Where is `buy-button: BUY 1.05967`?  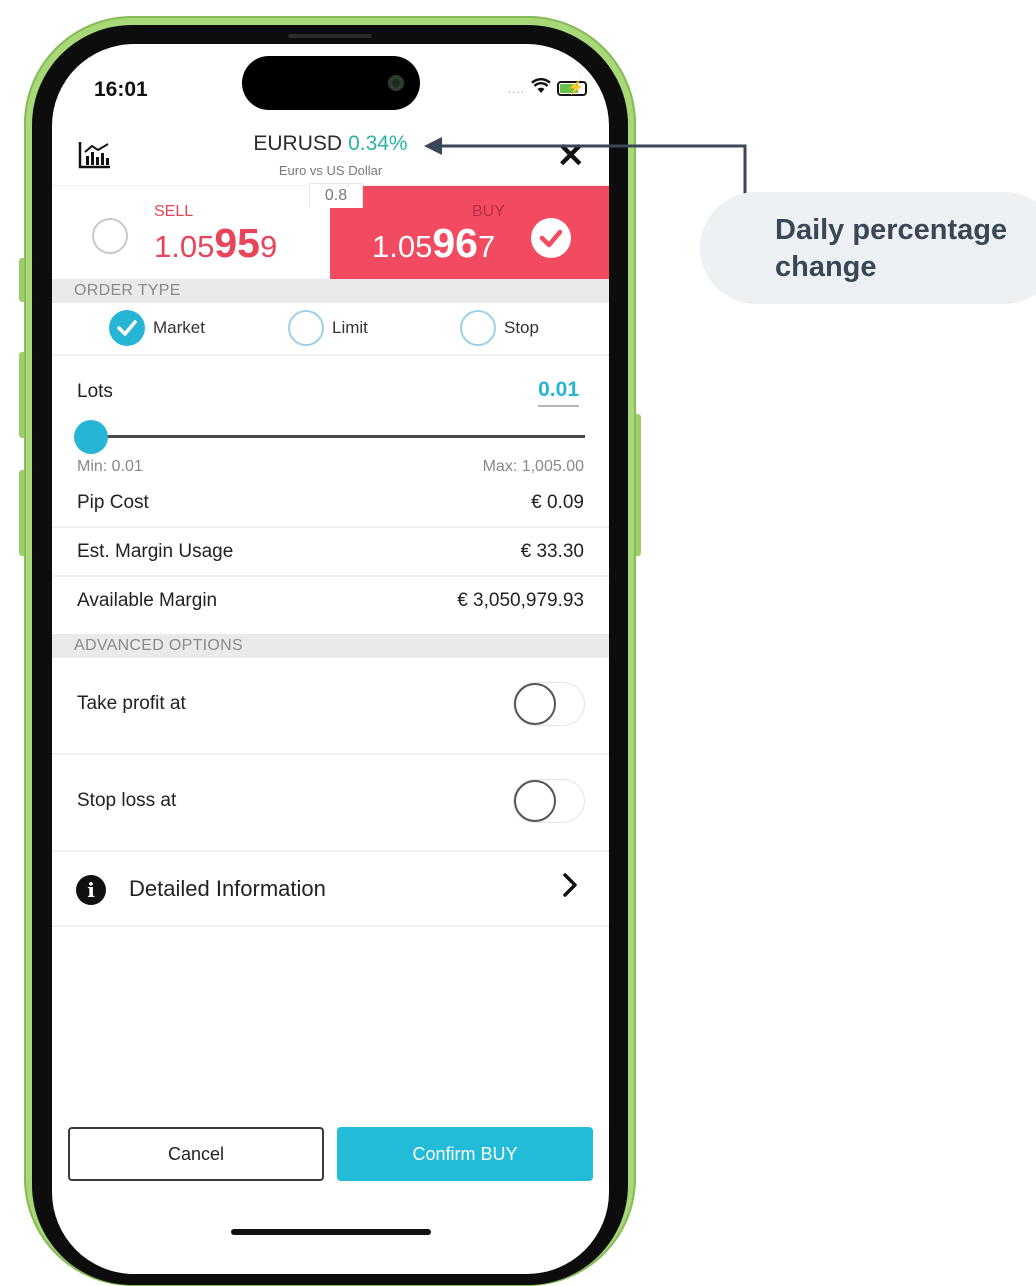
buy-button: BUY 1.05967 is located at coordinates (469, 232).